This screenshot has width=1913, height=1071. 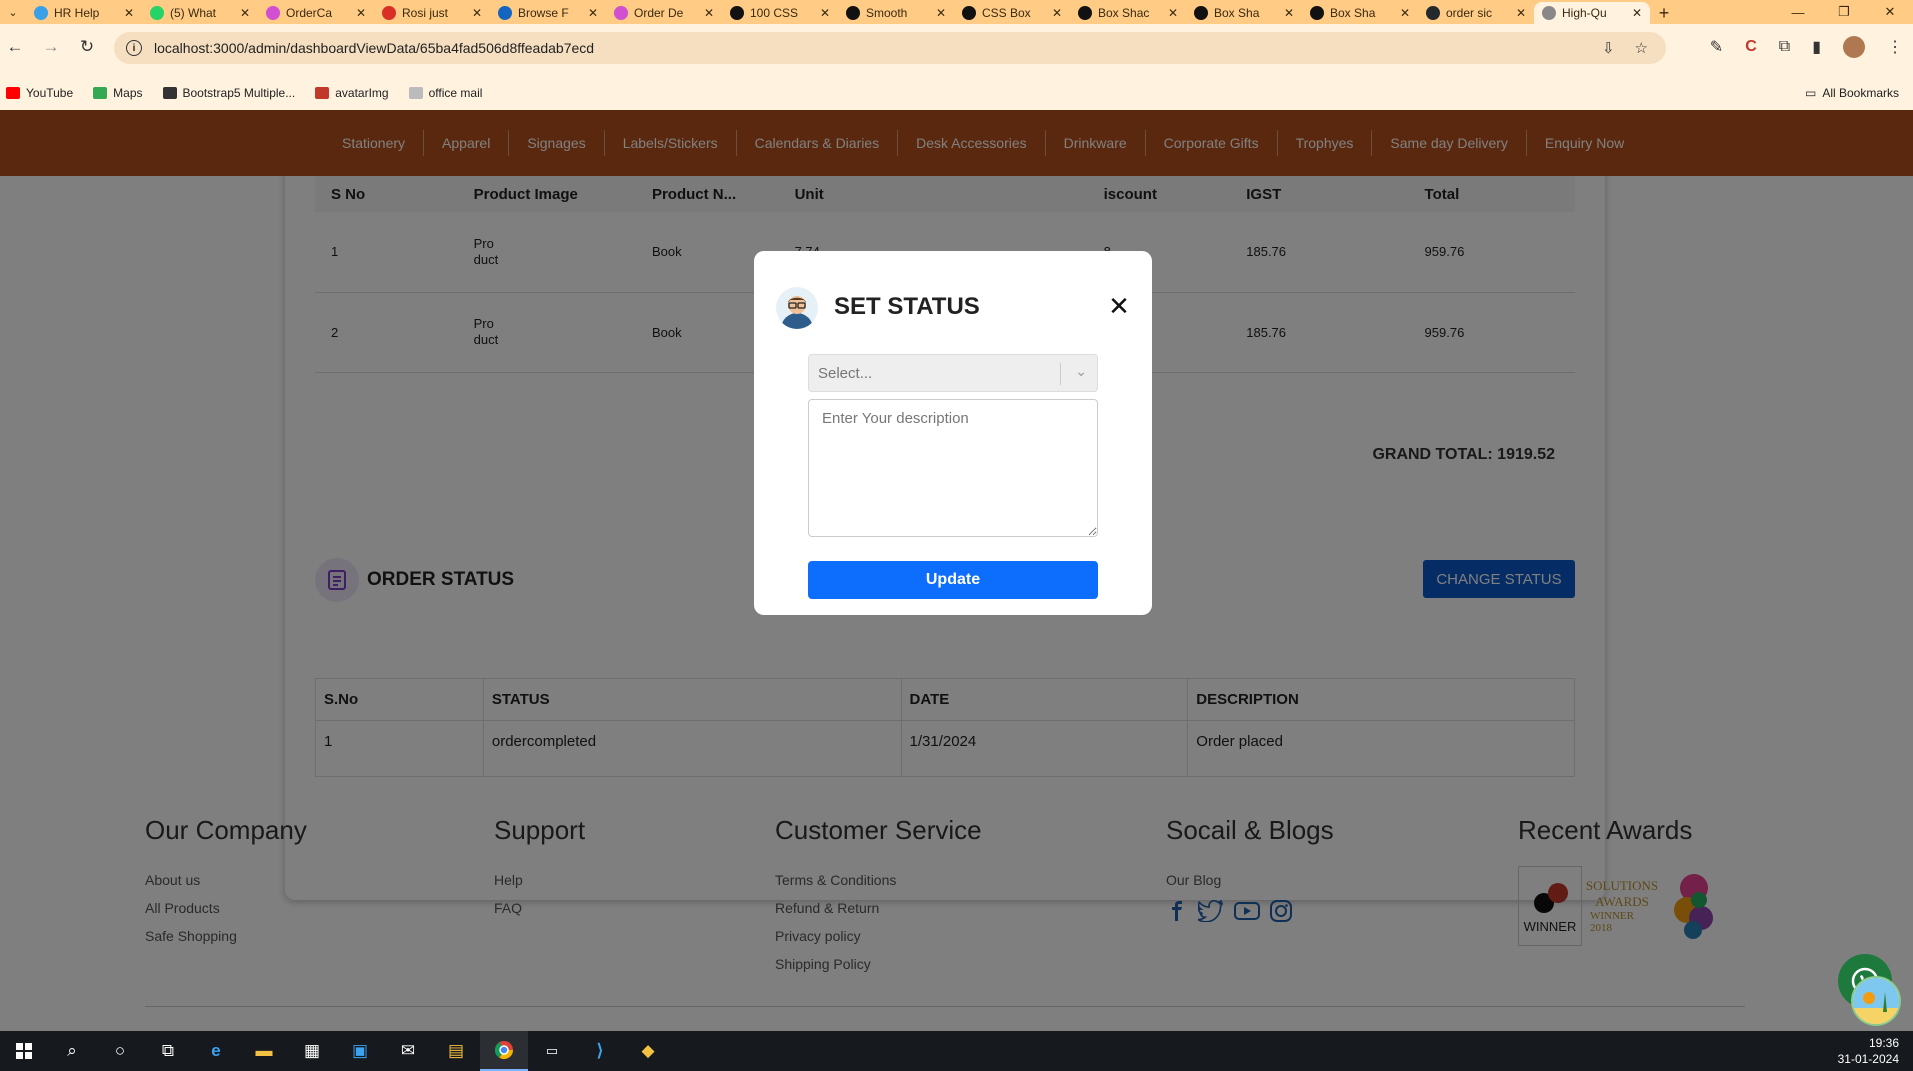 What do you see at coordinates (1784, 47) in the screenshot?
I see `extensions-puzzle-icon: ⧉` at bounding box center [1784, 47].